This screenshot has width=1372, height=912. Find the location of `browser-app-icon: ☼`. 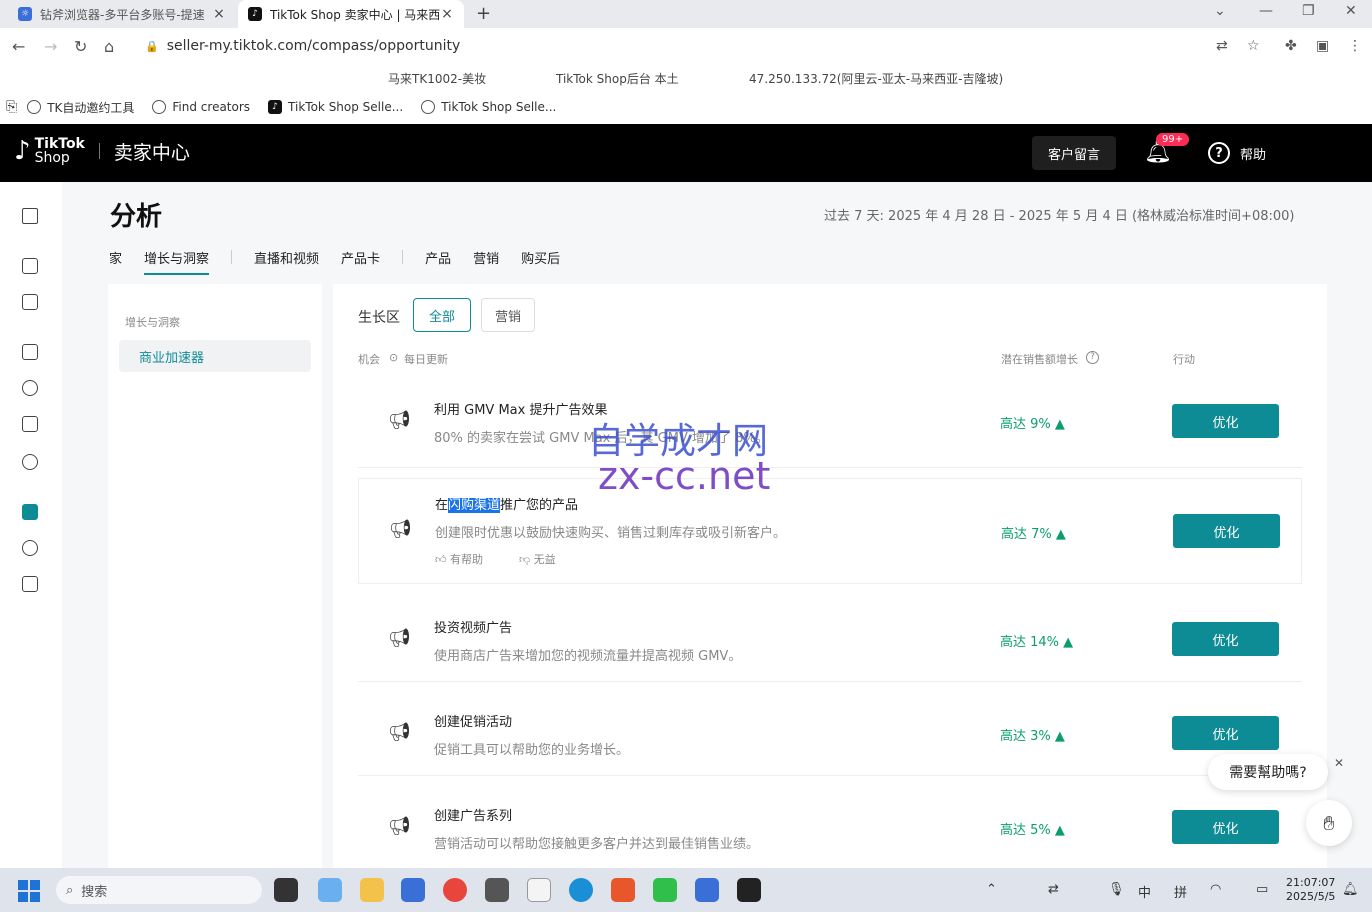

browser-app-icon: ☼ is located at coordinates (25, 14).